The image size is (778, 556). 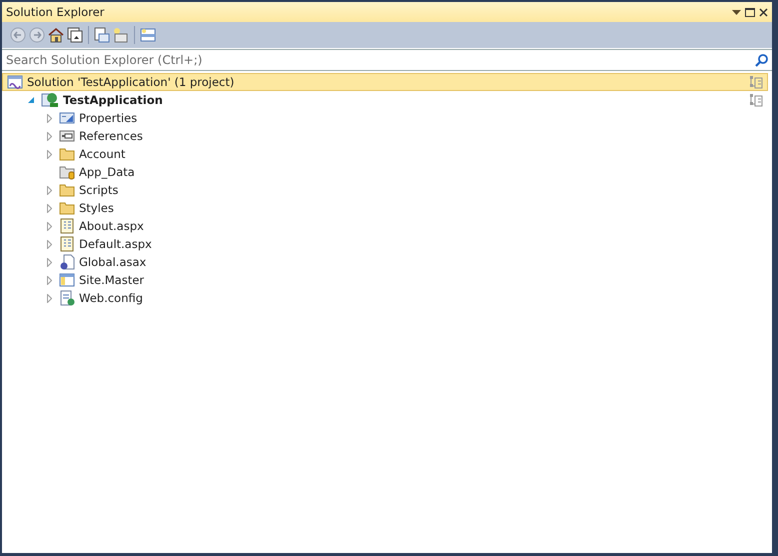 I want to click on tree-item: Solution 'TestApplication' (1 project), so click(x=385, y=82).